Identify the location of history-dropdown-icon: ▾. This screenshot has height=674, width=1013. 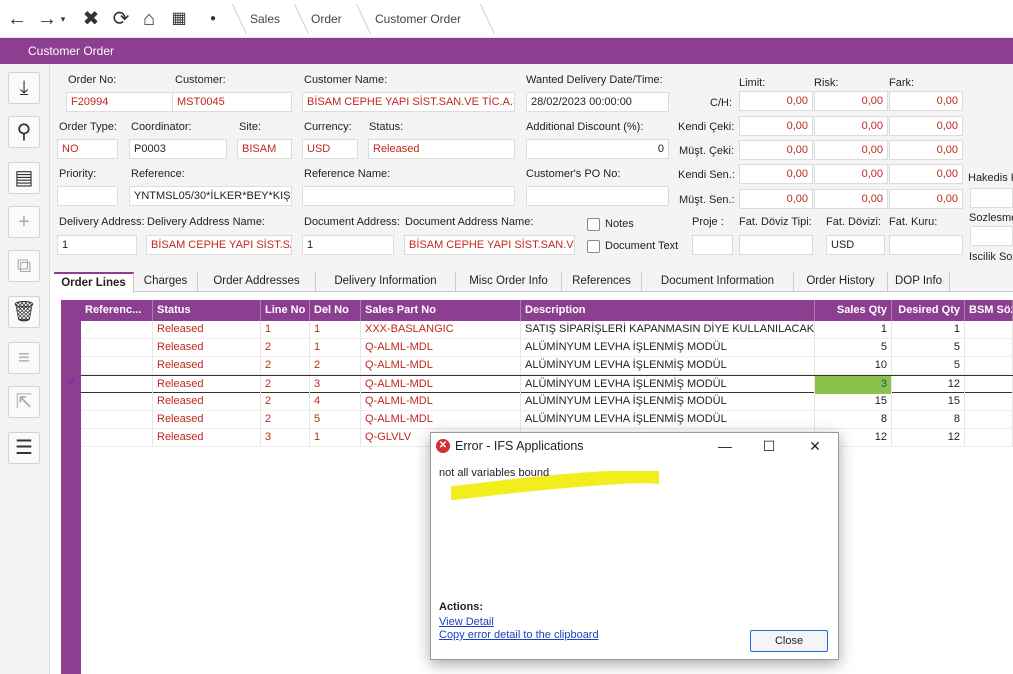
(63, 19).